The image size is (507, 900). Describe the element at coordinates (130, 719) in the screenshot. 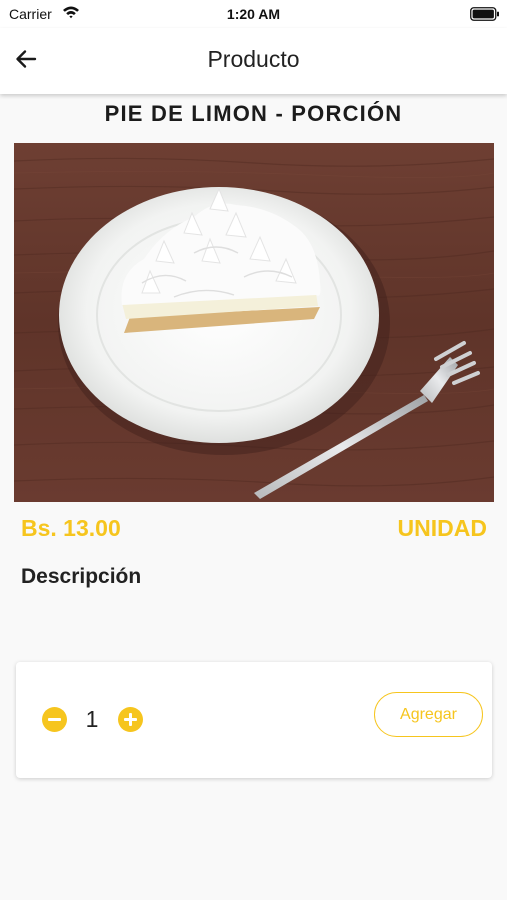

I see `increase-quantity-button` at that location.